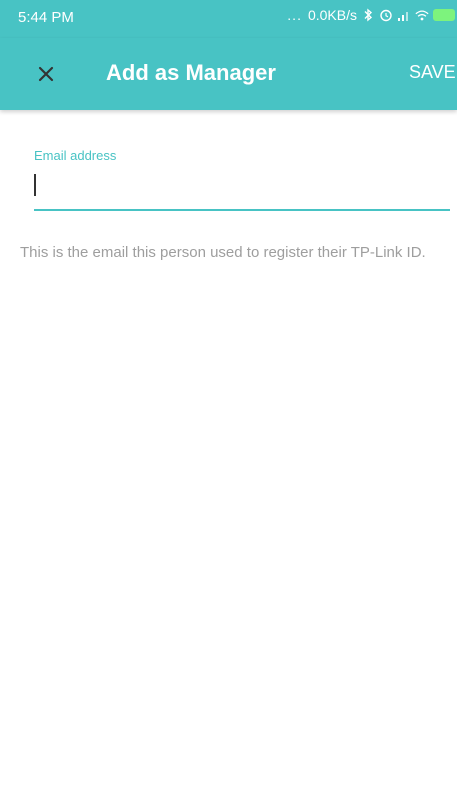 The width and height of the screenshot is (457, 811). I want to click on app-bar: Add as Manager SAVE, so click(228, 74).